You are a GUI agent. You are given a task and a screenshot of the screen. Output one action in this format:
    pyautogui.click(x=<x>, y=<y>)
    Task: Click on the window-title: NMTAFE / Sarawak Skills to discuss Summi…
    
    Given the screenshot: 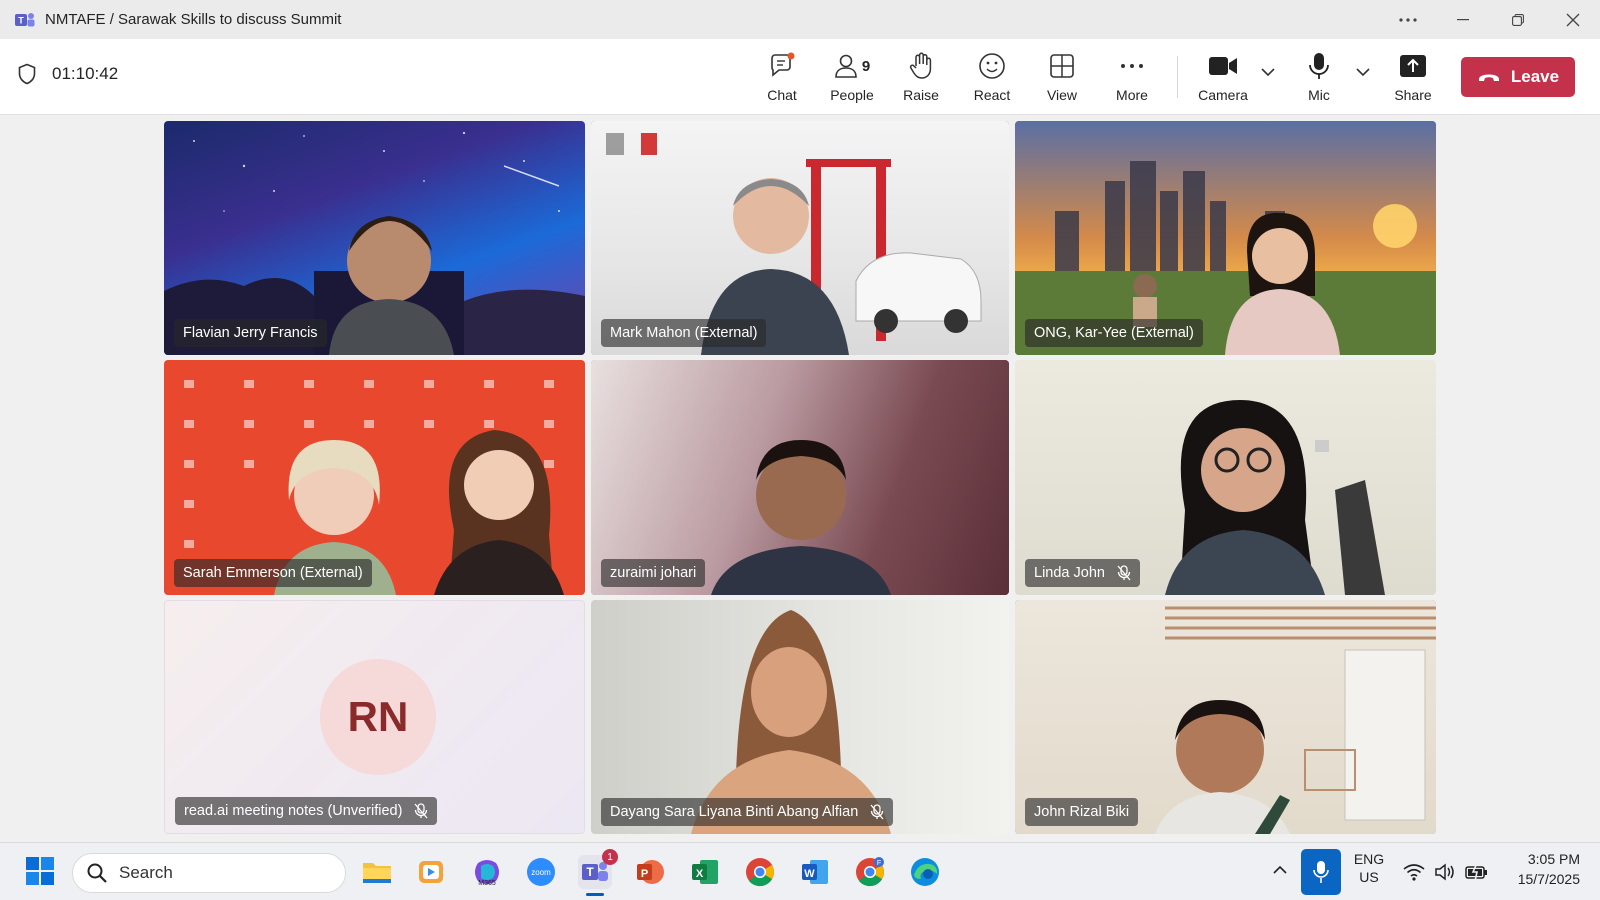 What is the action you would take?
    pyautogui.click(x=193, y=19)
    